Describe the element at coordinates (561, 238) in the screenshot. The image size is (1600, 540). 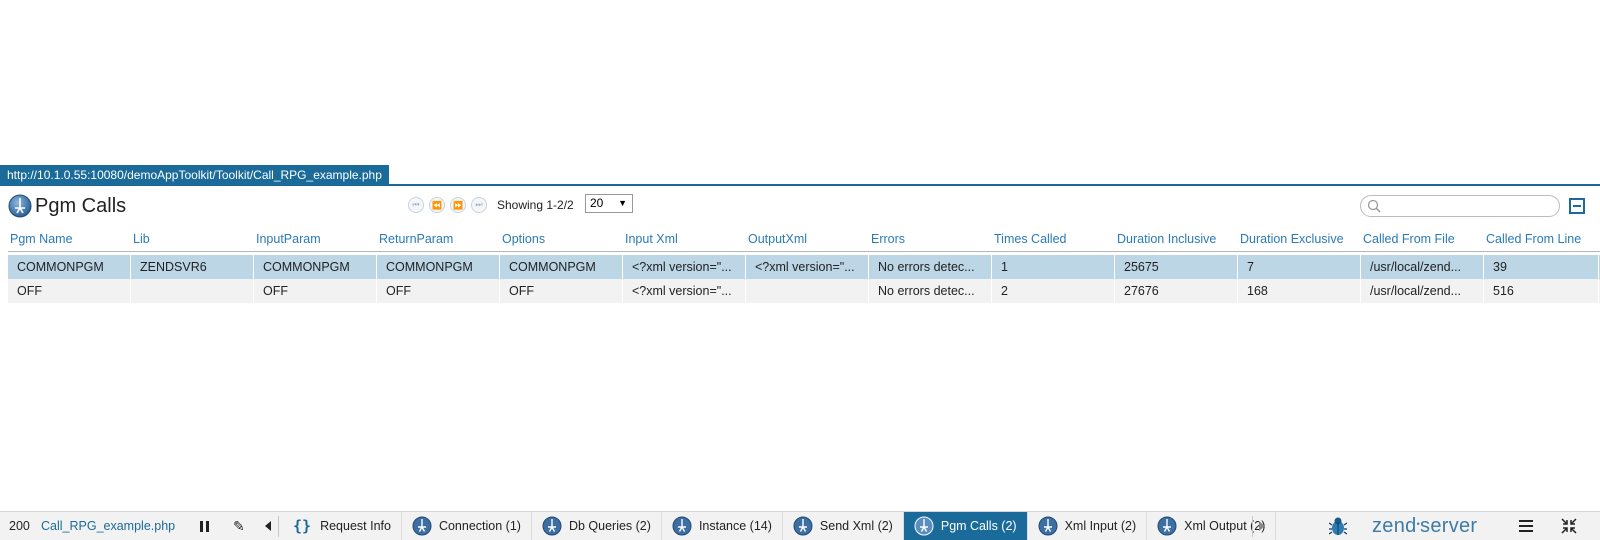
I see `column-header: Options` at that location.